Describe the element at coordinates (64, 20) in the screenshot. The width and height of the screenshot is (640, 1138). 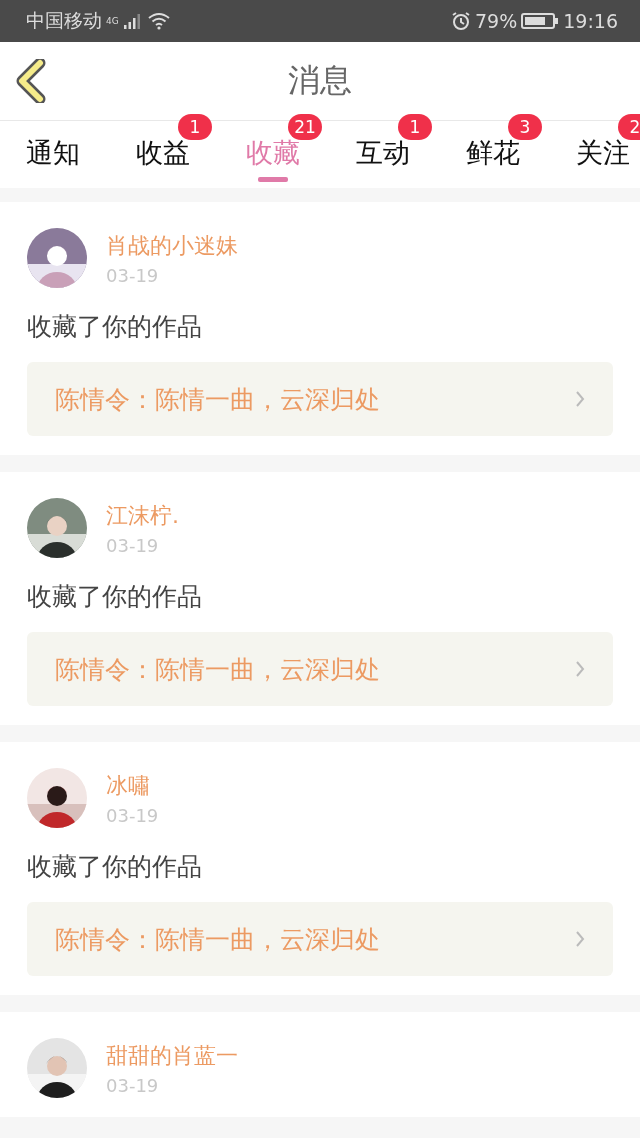
I see `carrier-name: 中国移动` at that location.